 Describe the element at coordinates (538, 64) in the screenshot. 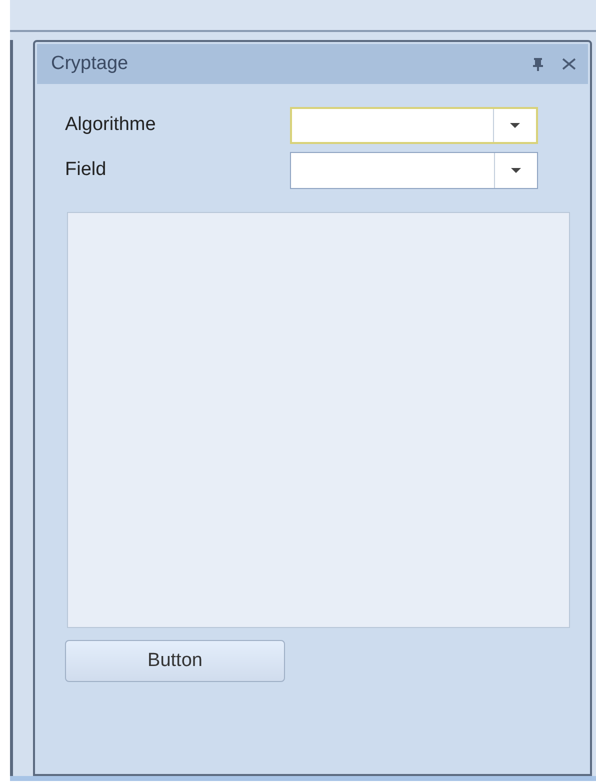

I see `pin-icon` at that location.